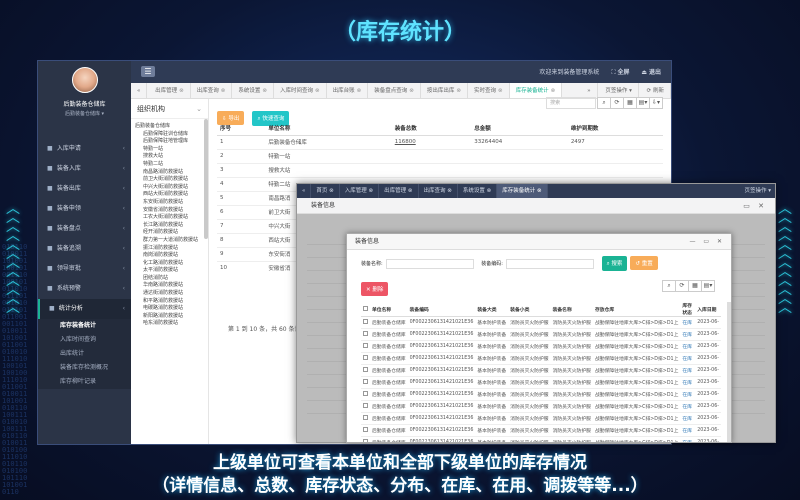  Describe the element at coordinates (431, 141) in the screenshot. I see `table-cell: 116800` at that location.